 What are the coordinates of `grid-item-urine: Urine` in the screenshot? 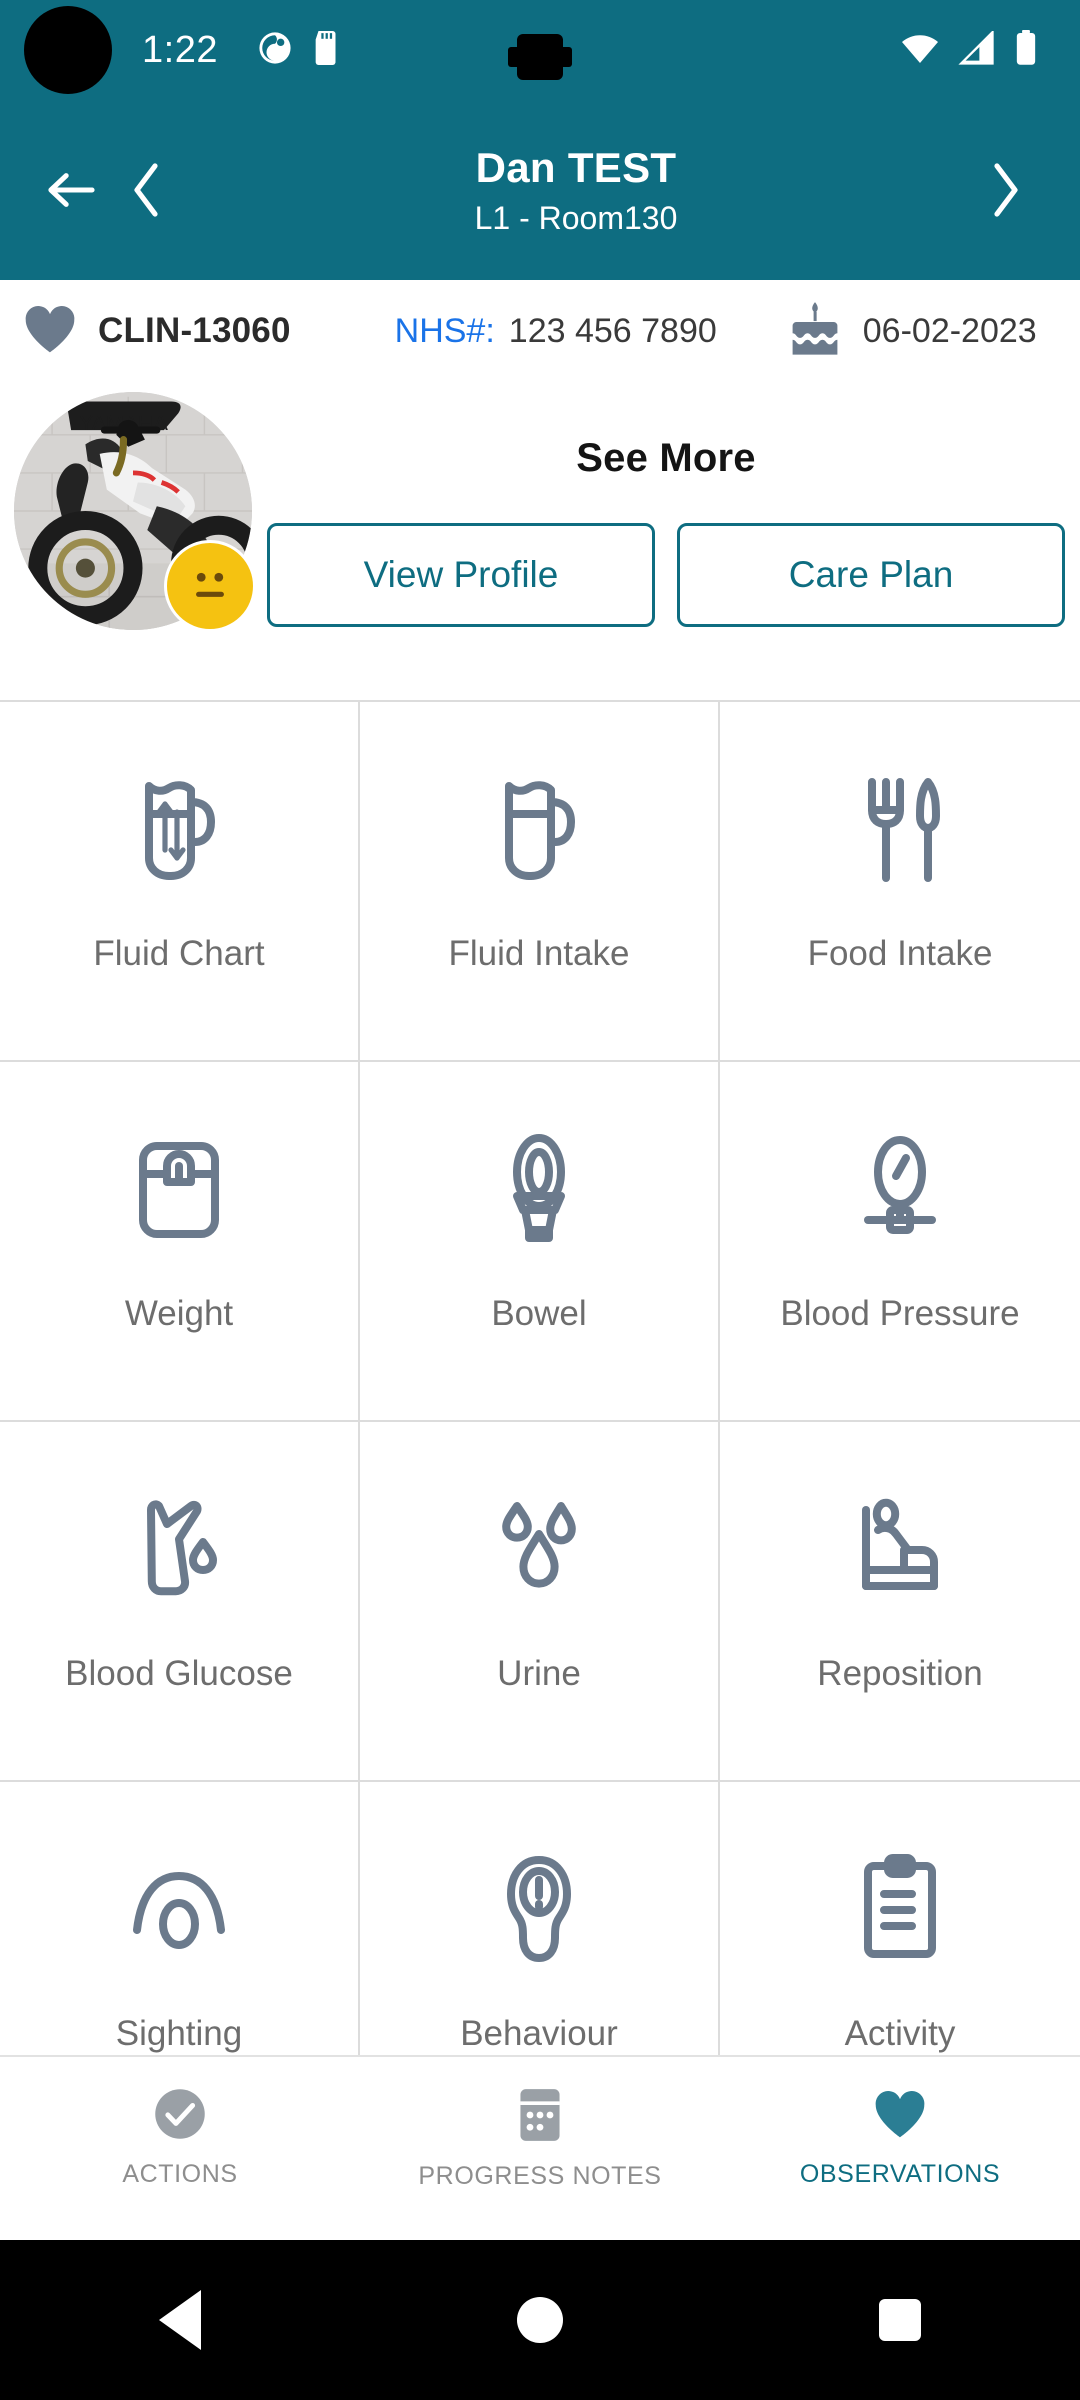 It's located at (540, 1602).